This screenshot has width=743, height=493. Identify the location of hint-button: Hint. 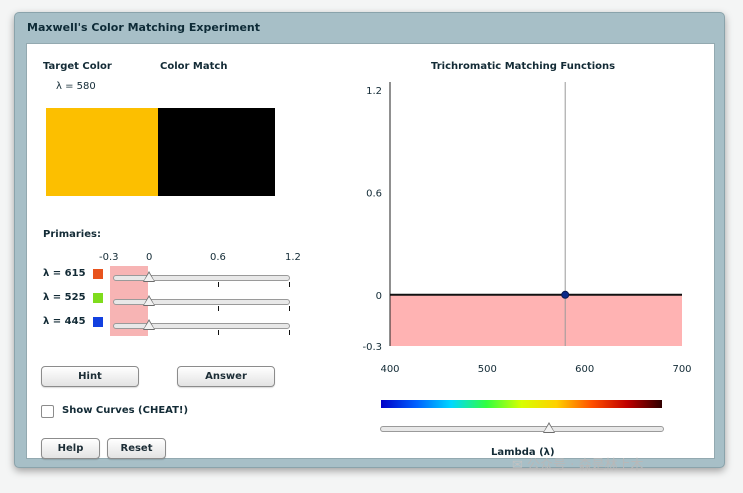
(90, 376).